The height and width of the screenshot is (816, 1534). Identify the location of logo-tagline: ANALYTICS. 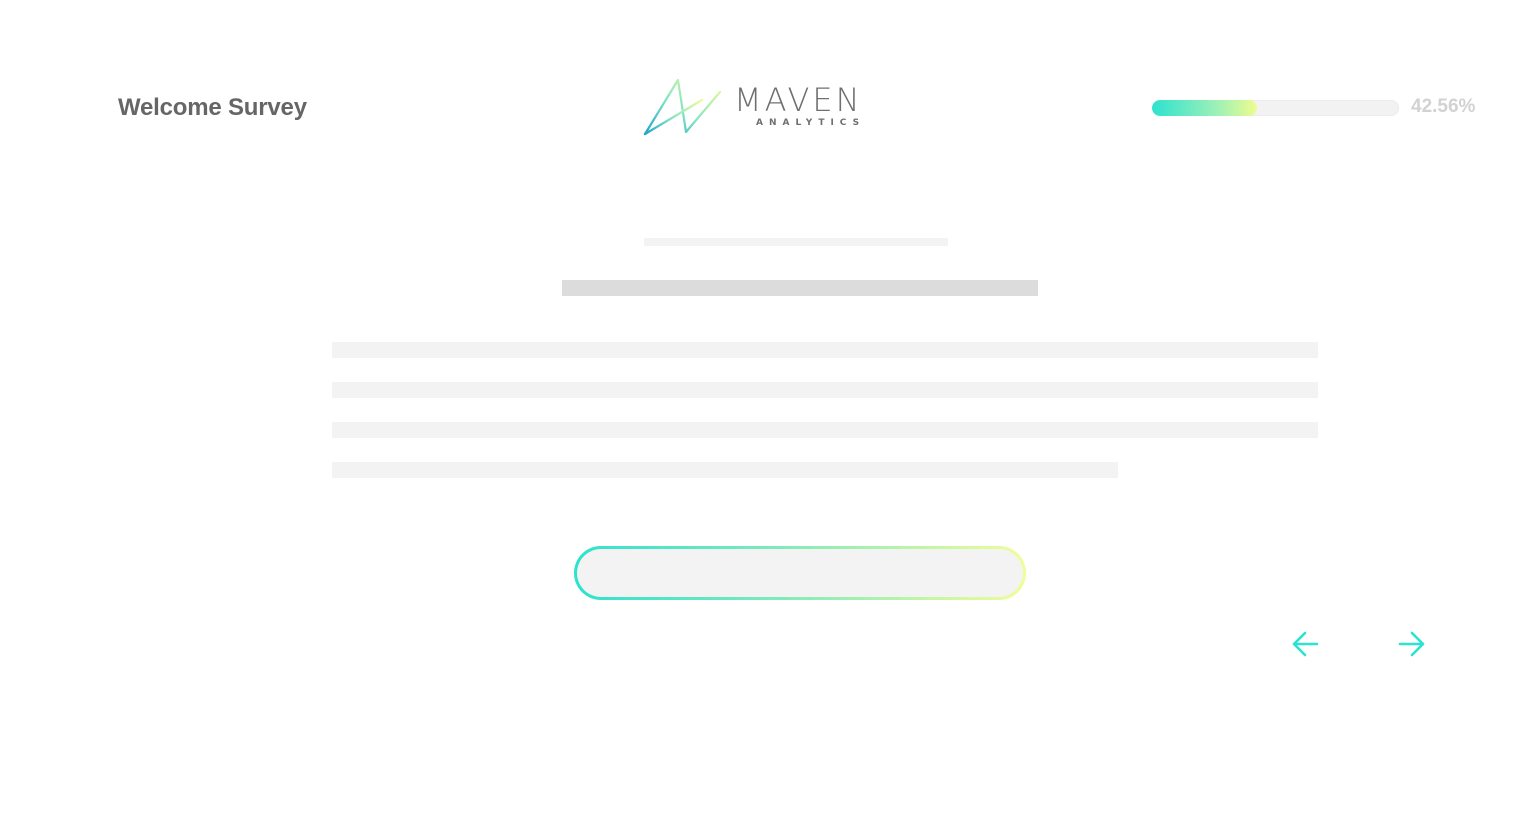
(811, 123).